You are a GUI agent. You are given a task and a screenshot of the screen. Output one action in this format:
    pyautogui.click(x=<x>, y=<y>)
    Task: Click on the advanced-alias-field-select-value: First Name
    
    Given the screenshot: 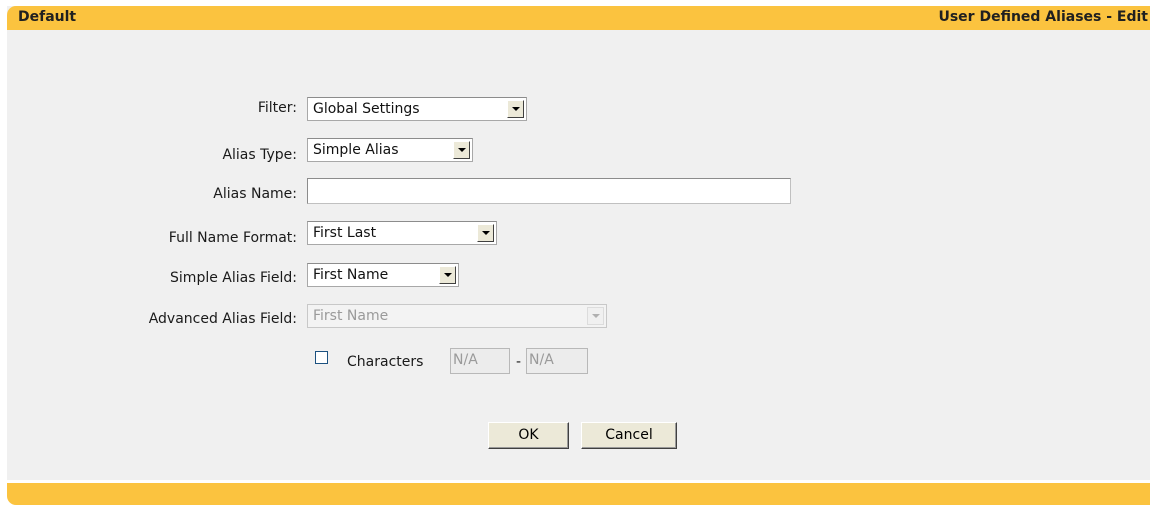 What is the action you would take?
    pyautogui.click(x=351, y=316)
    